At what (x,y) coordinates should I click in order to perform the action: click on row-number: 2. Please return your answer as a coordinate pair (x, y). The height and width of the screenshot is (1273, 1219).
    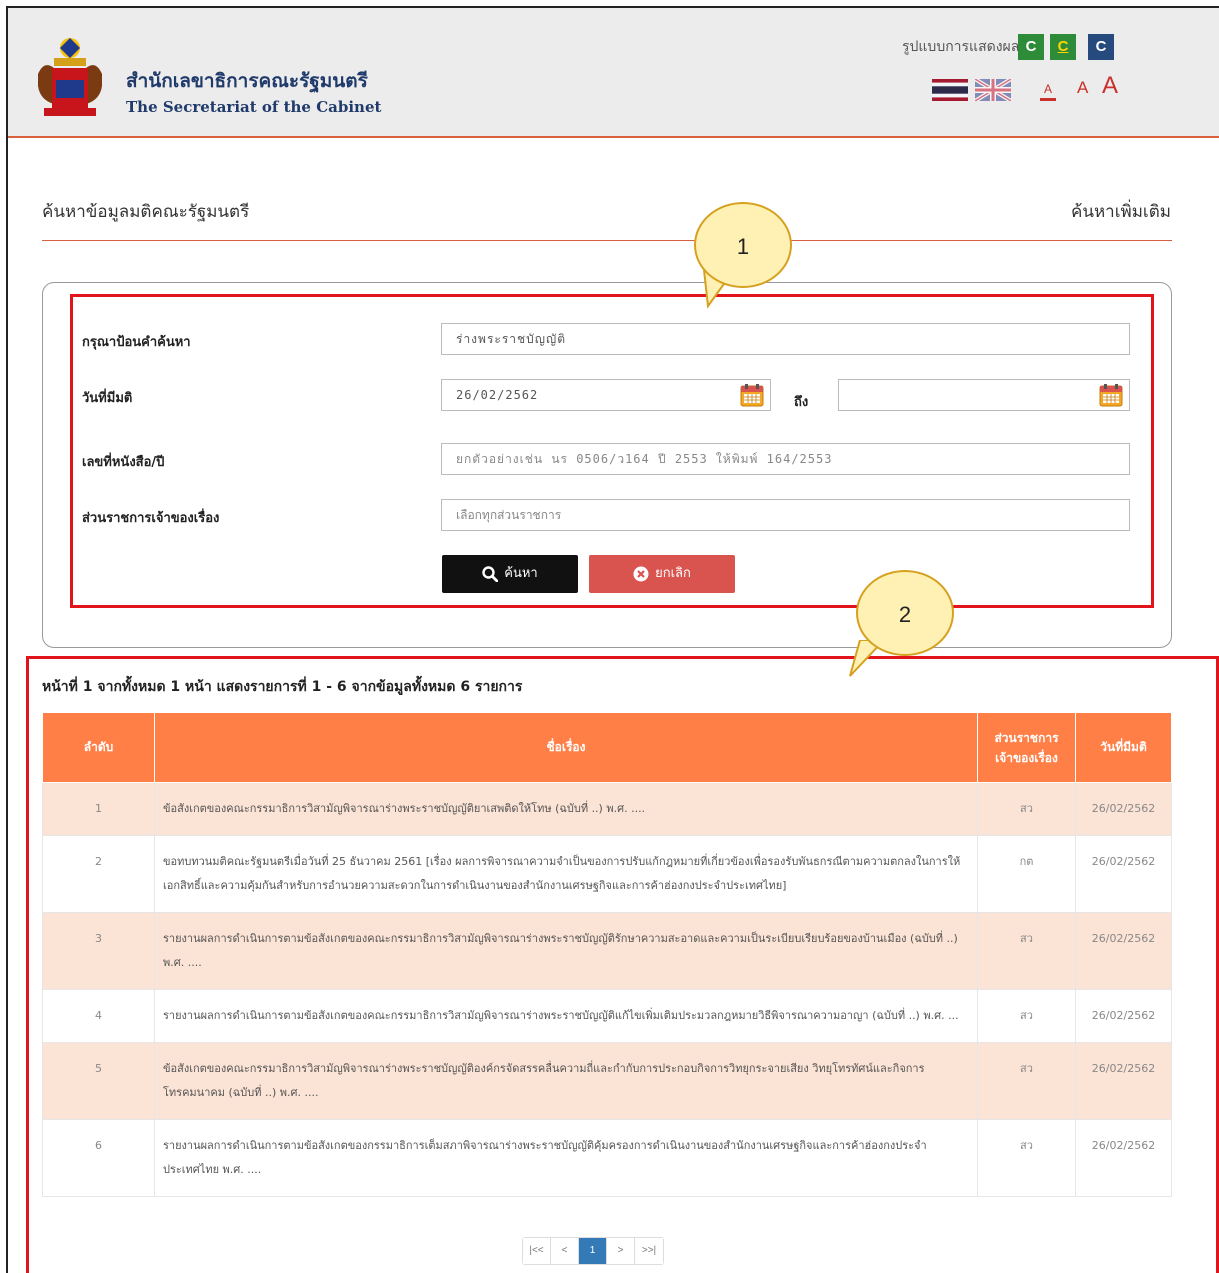
    Looking at the image, I should click on (98, 874).